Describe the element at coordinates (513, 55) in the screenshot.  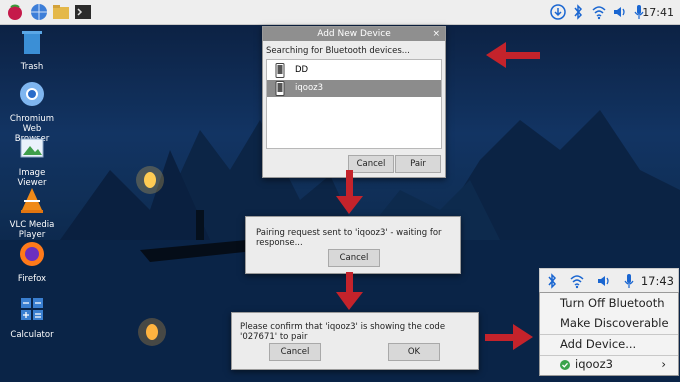
I see `arrow-left-top` at that location.